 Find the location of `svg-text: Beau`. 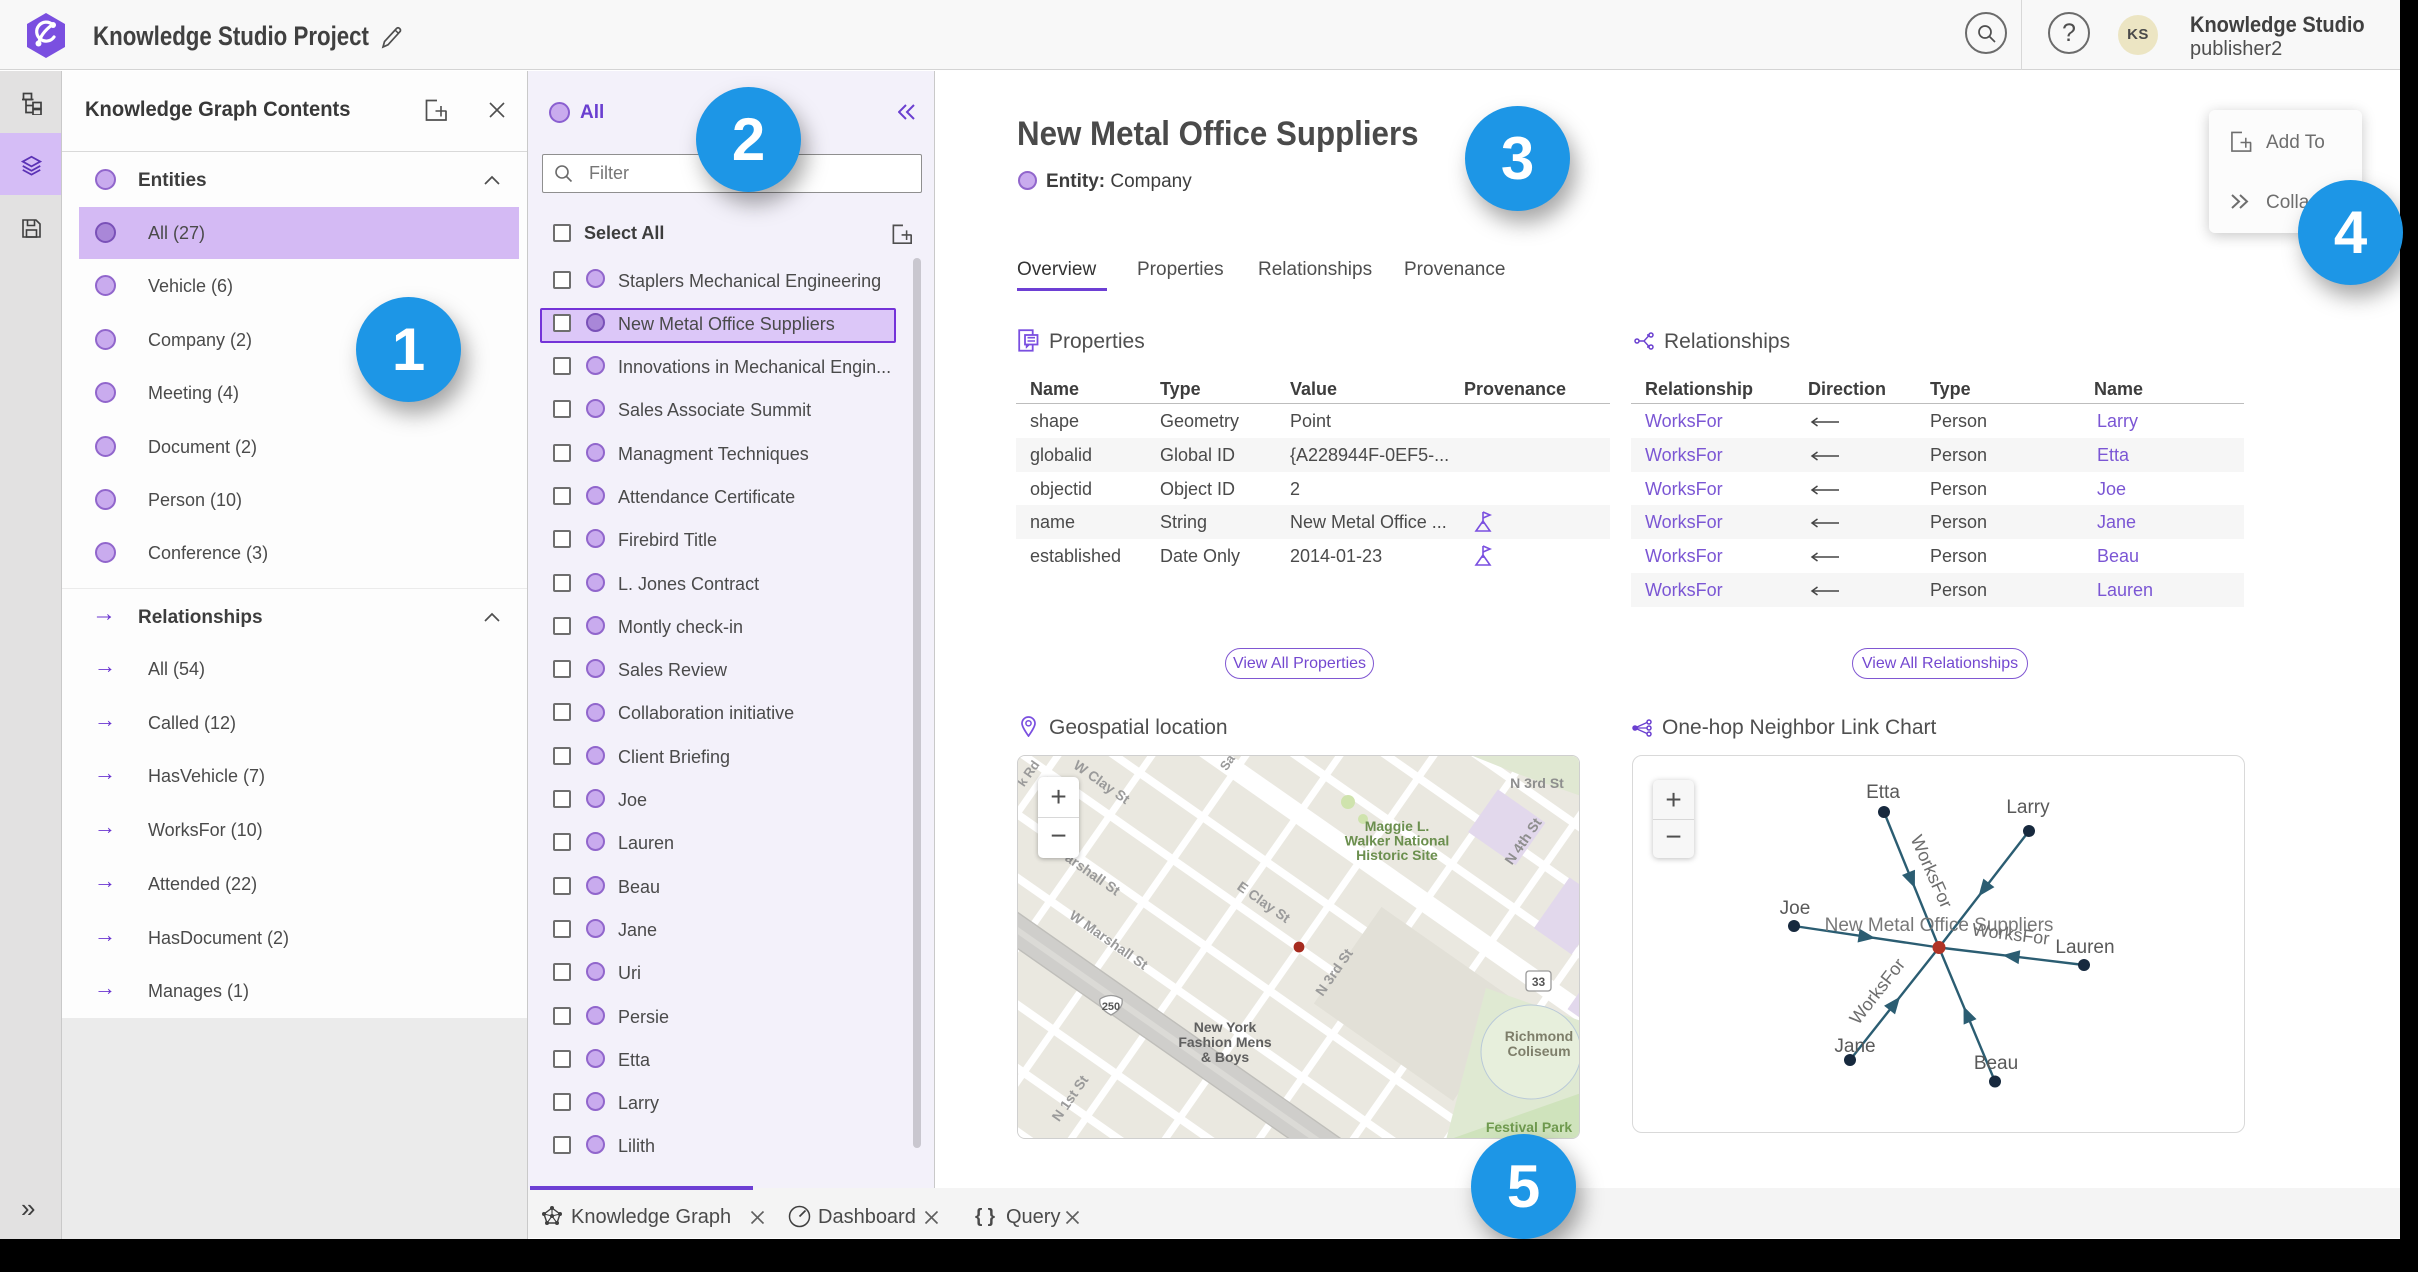

svg-text: Beau is located at coordinates (1996, 1063).